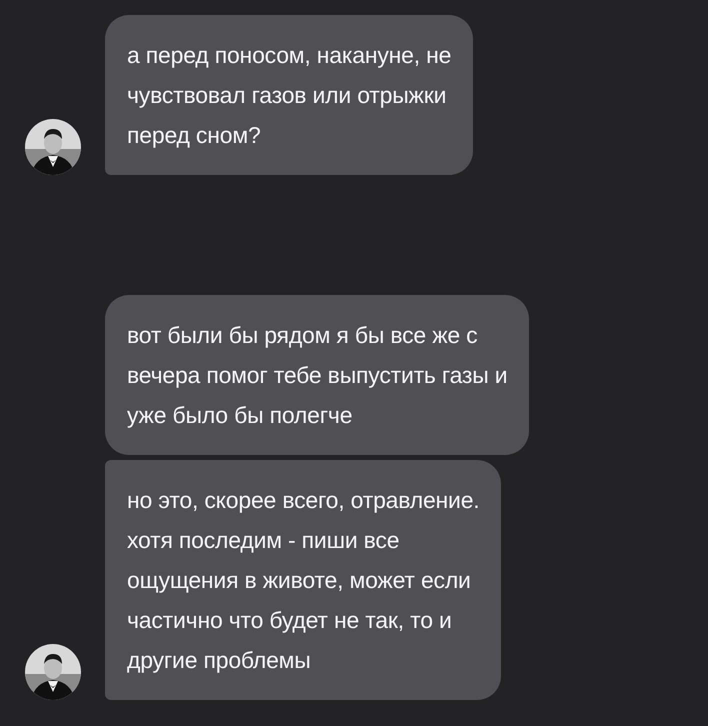  What do you see at coordinates (263, 540) in the screenshot?
I see `message-text: хотя последим - пиши все` at bounding box center [263, 540].